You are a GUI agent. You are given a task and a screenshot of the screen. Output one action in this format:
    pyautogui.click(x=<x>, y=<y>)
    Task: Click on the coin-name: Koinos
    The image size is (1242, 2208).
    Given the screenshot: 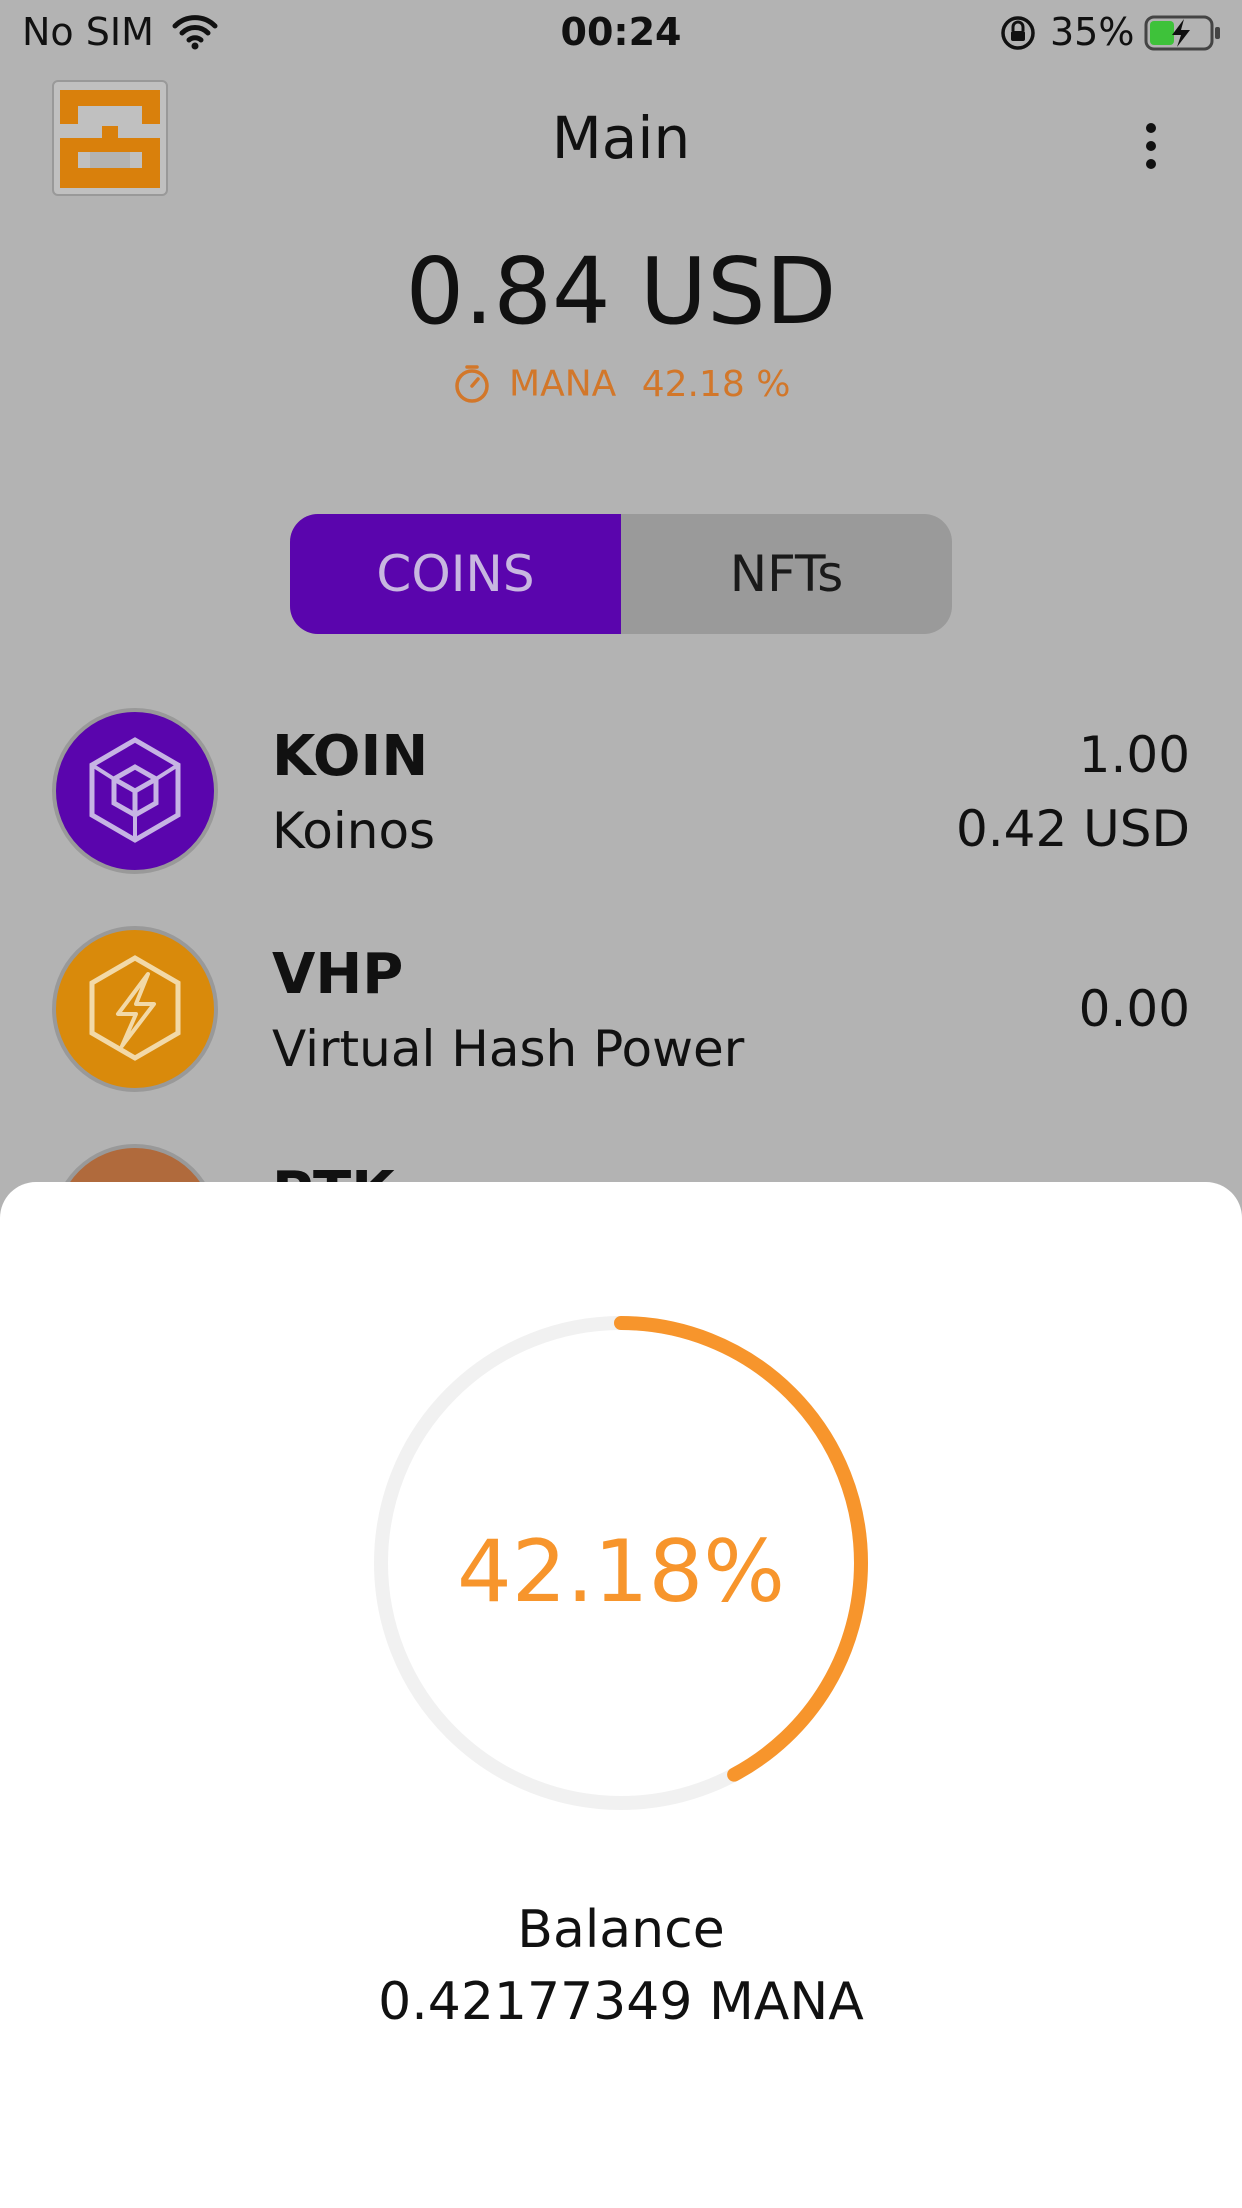 What is the action you would take?
    pyautogui.click(x=354, y=831)
    